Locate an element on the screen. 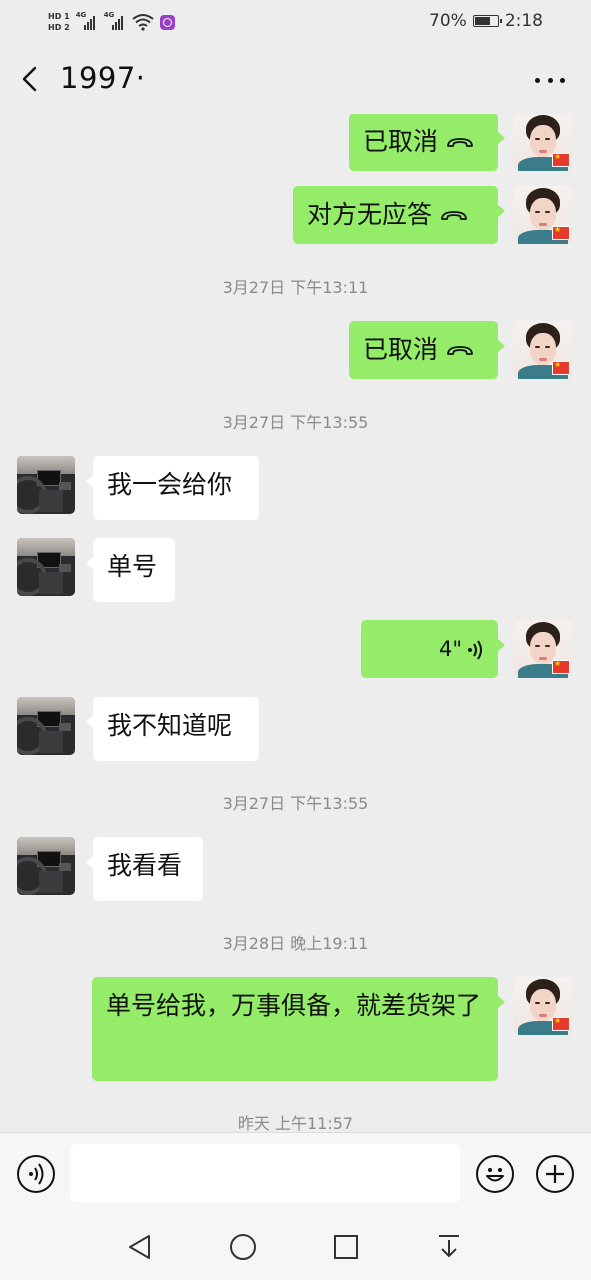  message-bubble: 单号给我，万事俱备，就差货架了 is located at coordinates (298, 1029).